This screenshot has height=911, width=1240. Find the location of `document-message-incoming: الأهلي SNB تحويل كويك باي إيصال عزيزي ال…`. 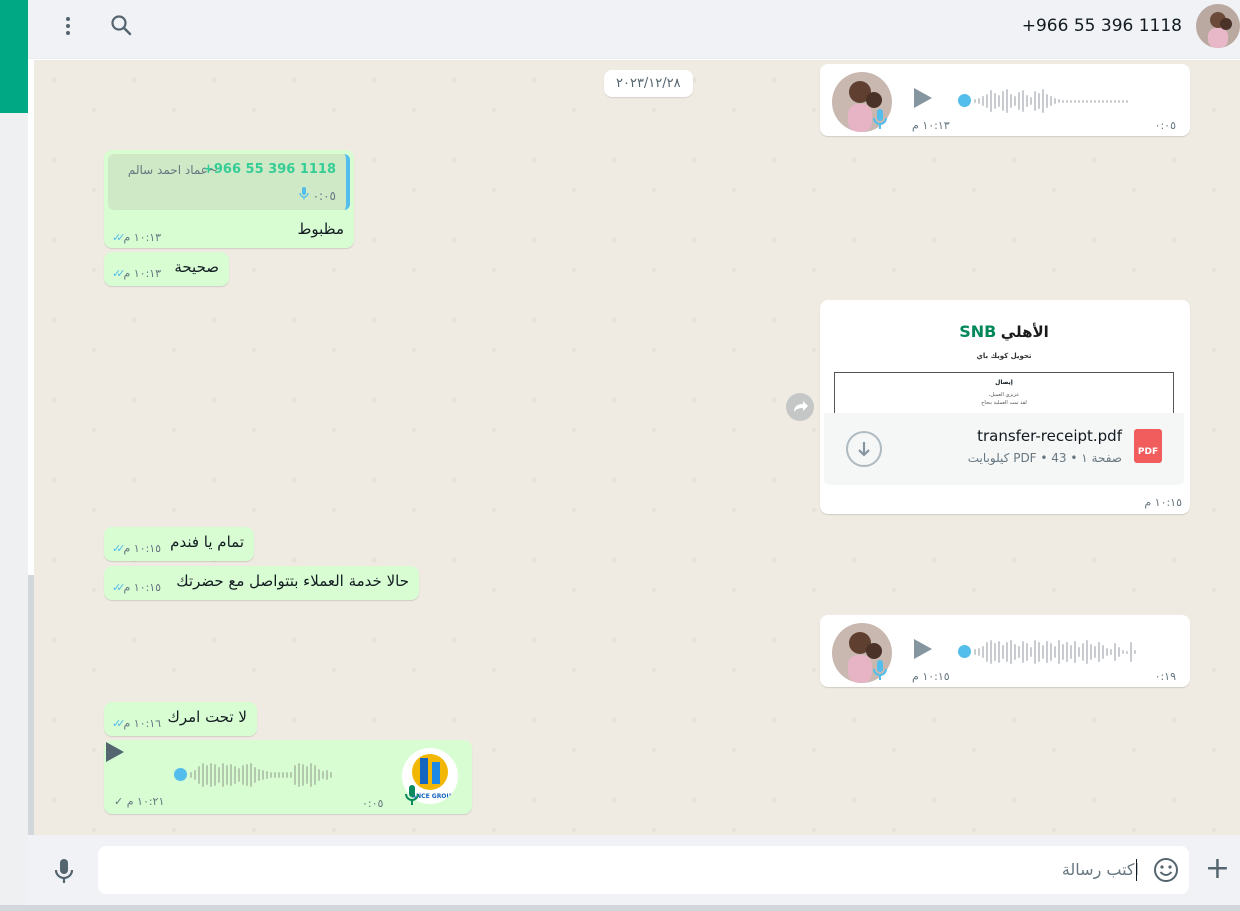

document-message-incoming: الأهلي SNB تحويل كويك باي إيصال عزيزي ال… is located at coordinates (1005, 407).